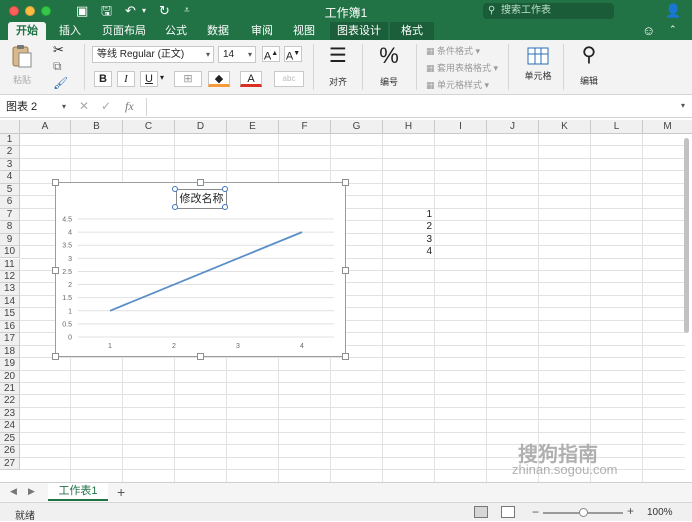 The height and width of the screenshot is (522, 692). What do you see at coordinates (10, 314) in the screenshot?
I see `row-header-15: 15` at bounding box center [10, 314].